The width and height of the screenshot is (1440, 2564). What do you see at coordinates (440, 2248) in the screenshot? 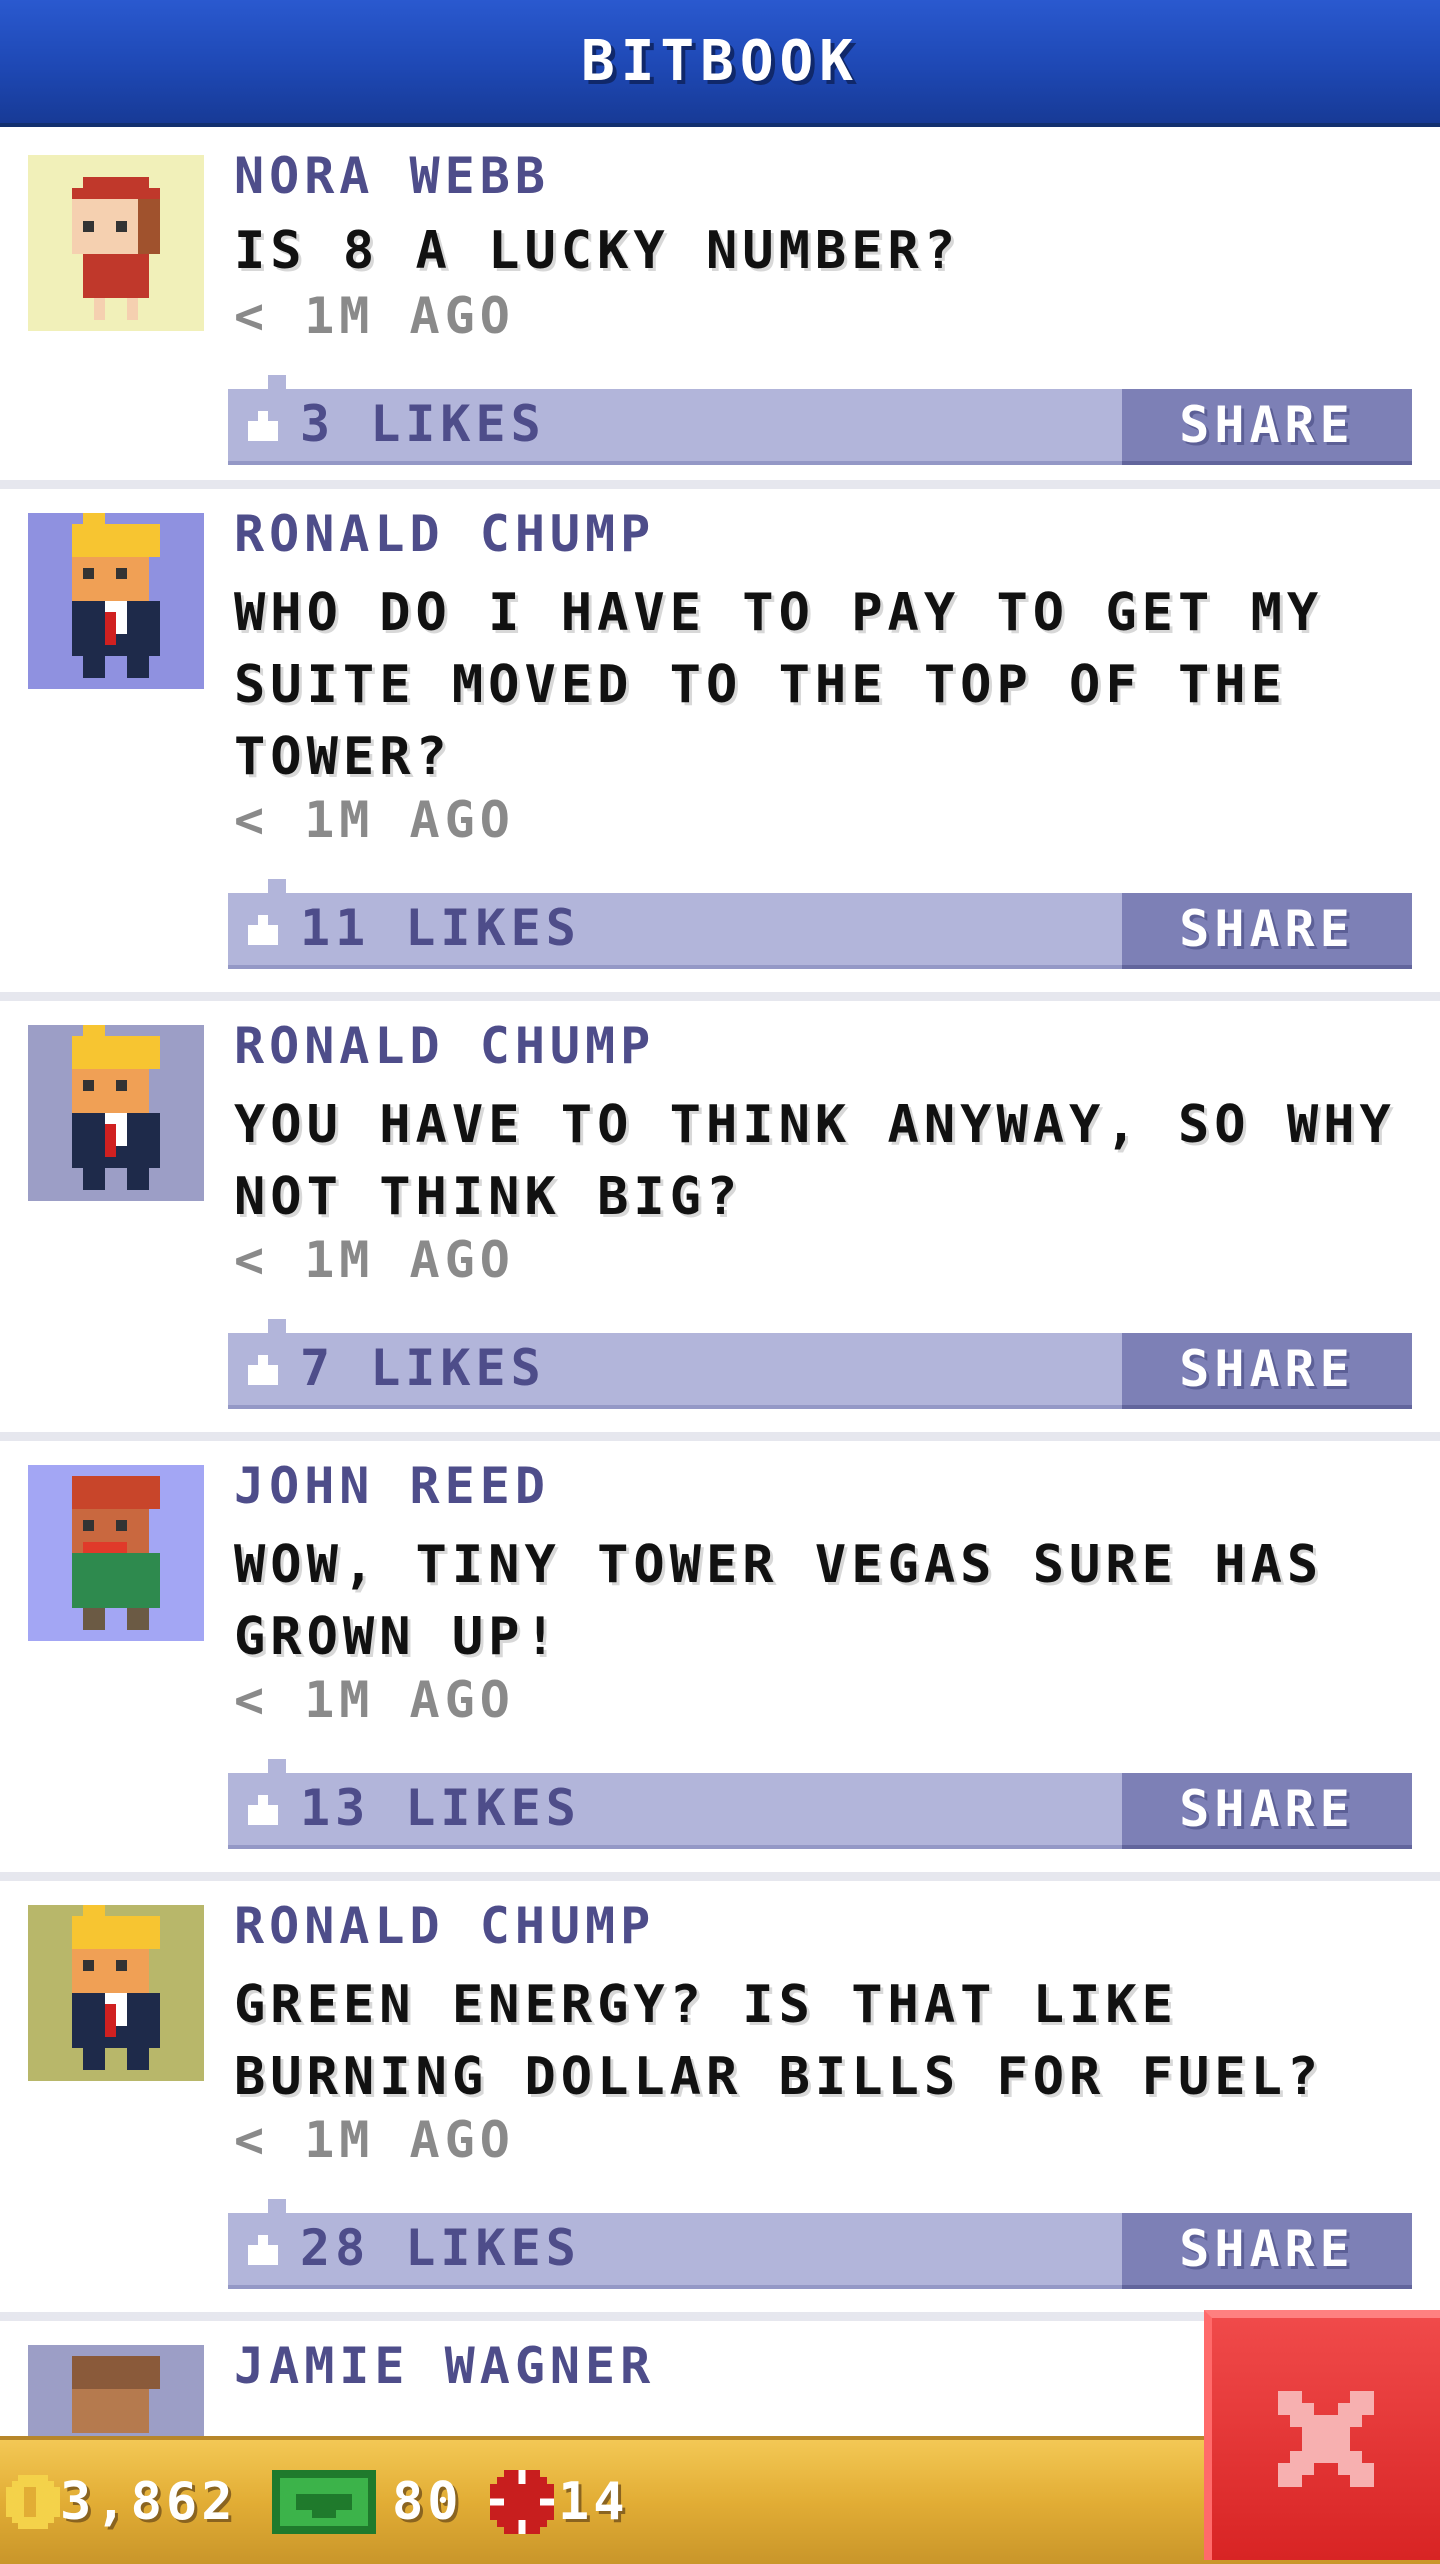
I see `likes-count: 28 LIKES` at bounding box center [440, 2248].